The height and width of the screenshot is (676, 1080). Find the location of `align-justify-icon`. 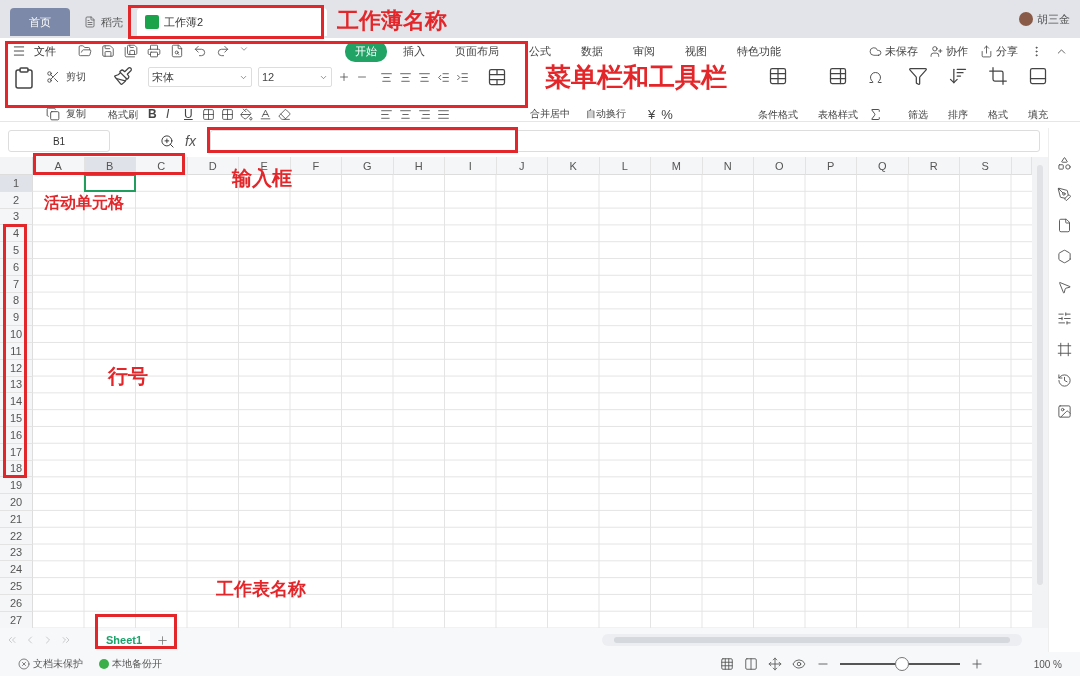

align-justify-icon is located at coordinates (443, 114).